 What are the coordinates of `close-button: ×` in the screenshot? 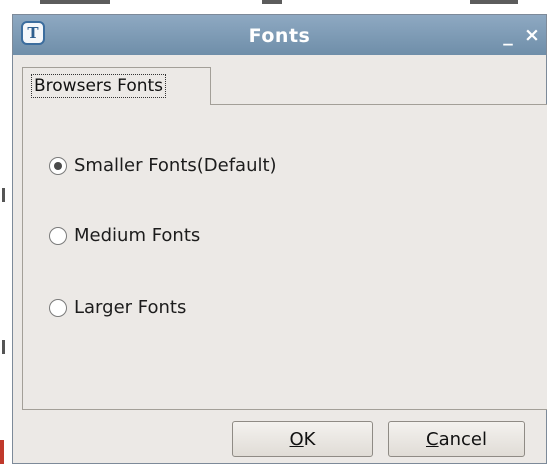 It's located at (532, 35).